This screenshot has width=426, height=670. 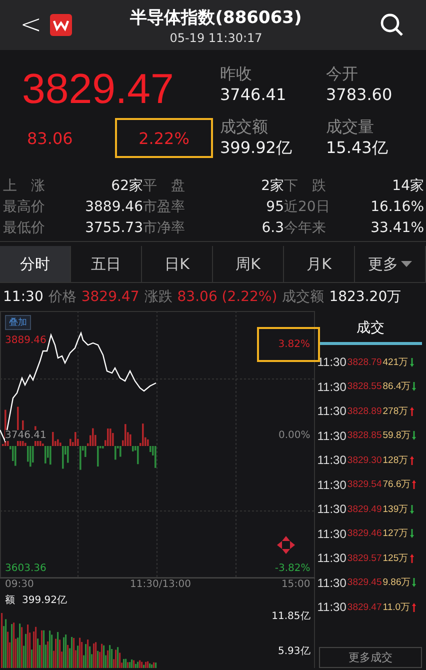 I want to click on trade-price: 3828.85, so click(x=364, y=435).